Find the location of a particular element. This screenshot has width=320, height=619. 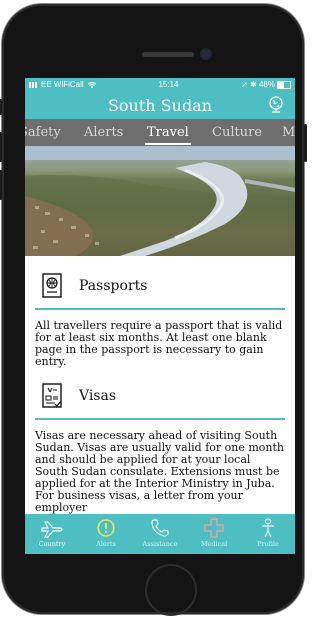

battery-percent: 48% is located at coordinates (266, 84).